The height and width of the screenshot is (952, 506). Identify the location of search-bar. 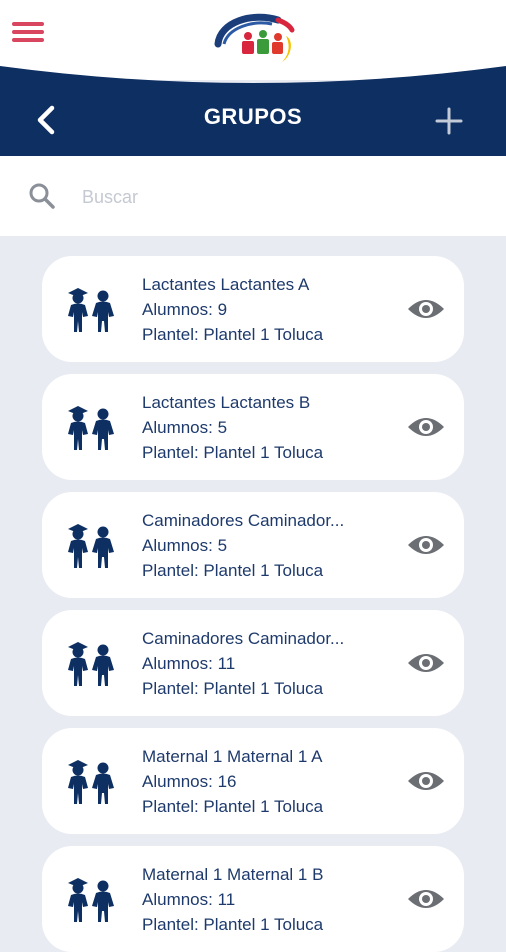
(253, 196).